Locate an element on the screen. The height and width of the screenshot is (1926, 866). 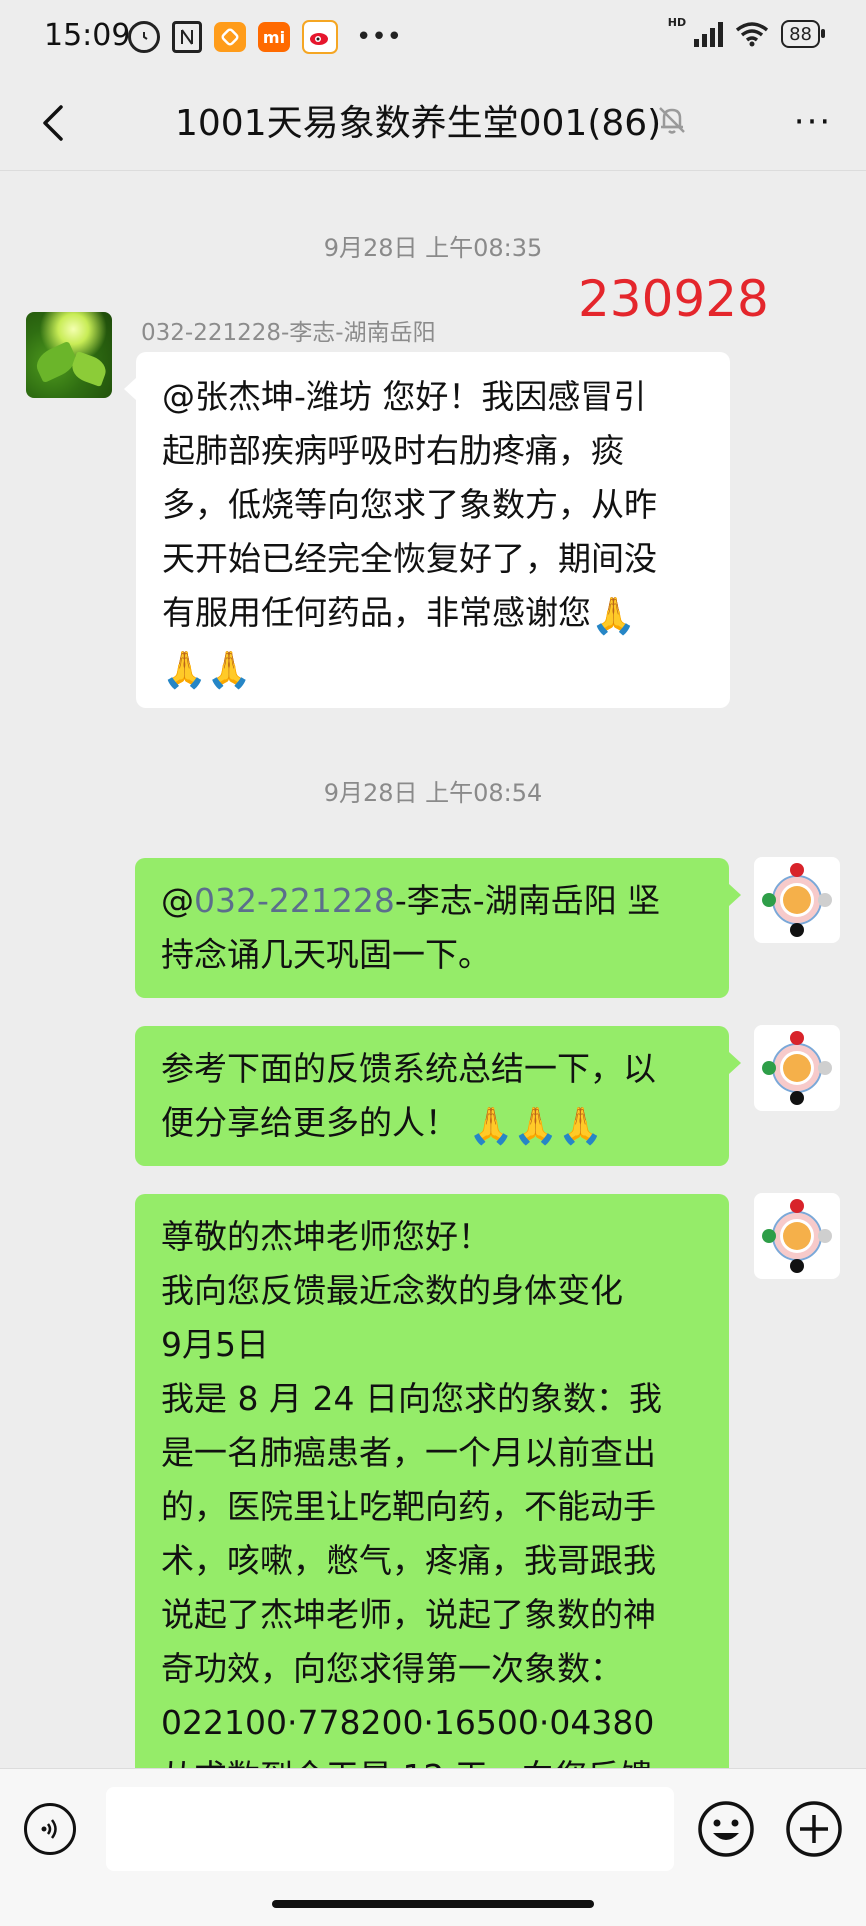
message-bubble-outgoing: 参考下面的反馈系统总结一下，以 便分享给更多的人！ 🙏🙏🙏 is located at coordinates (438, 1096).